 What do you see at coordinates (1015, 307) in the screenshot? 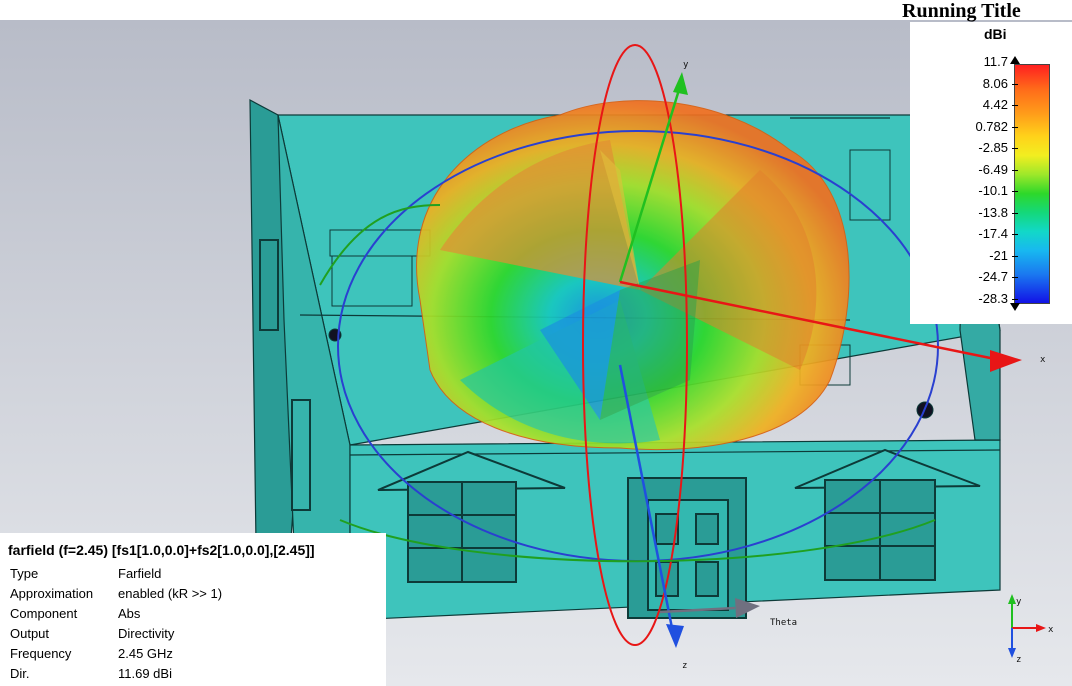
I see `legend-min-arrow-icon` at bounding box center [1015, 307].